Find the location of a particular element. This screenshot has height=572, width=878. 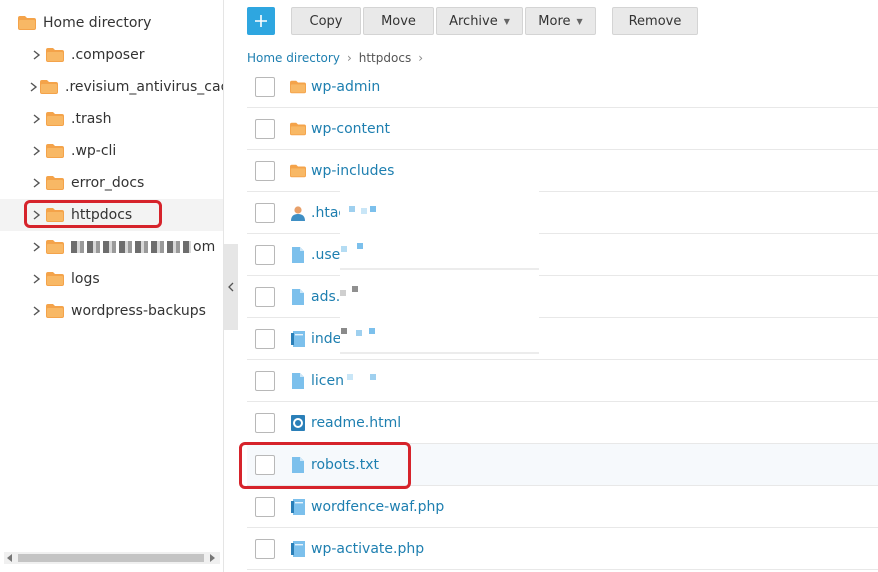

user-file-icon is located at coordinates (298, 213).